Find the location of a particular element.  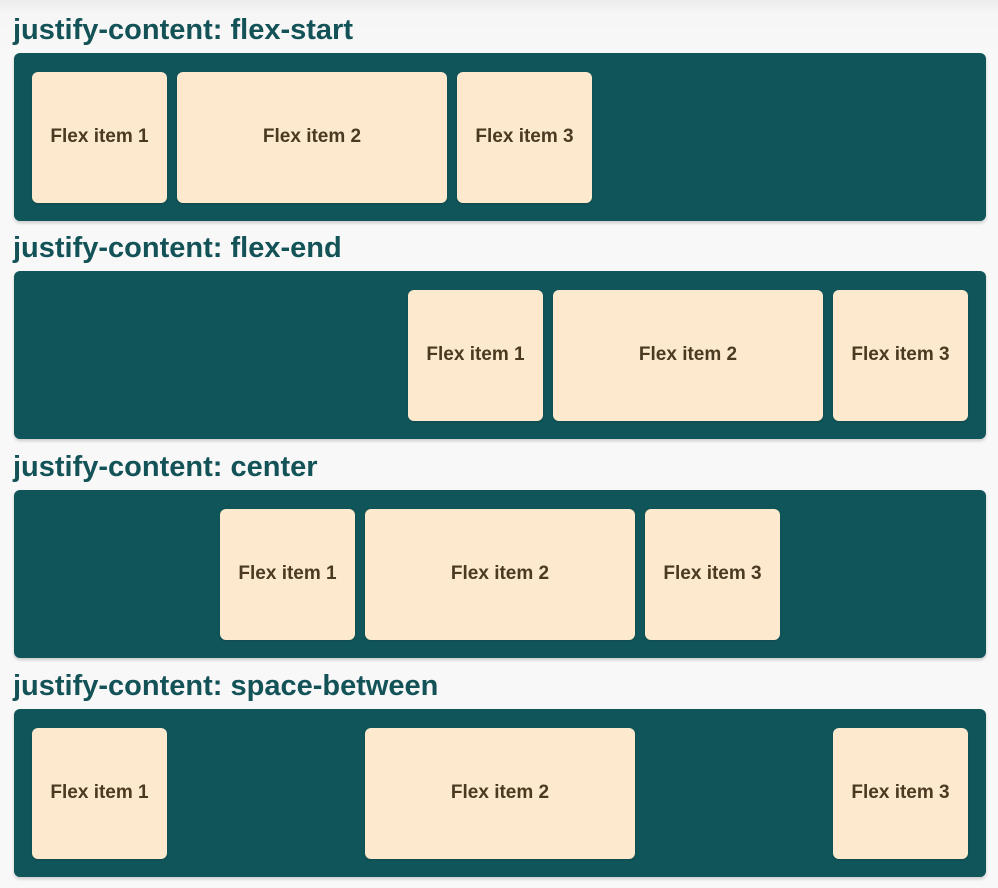

section-heading: justify-content: flex-end is located at coordinates (177, 248).